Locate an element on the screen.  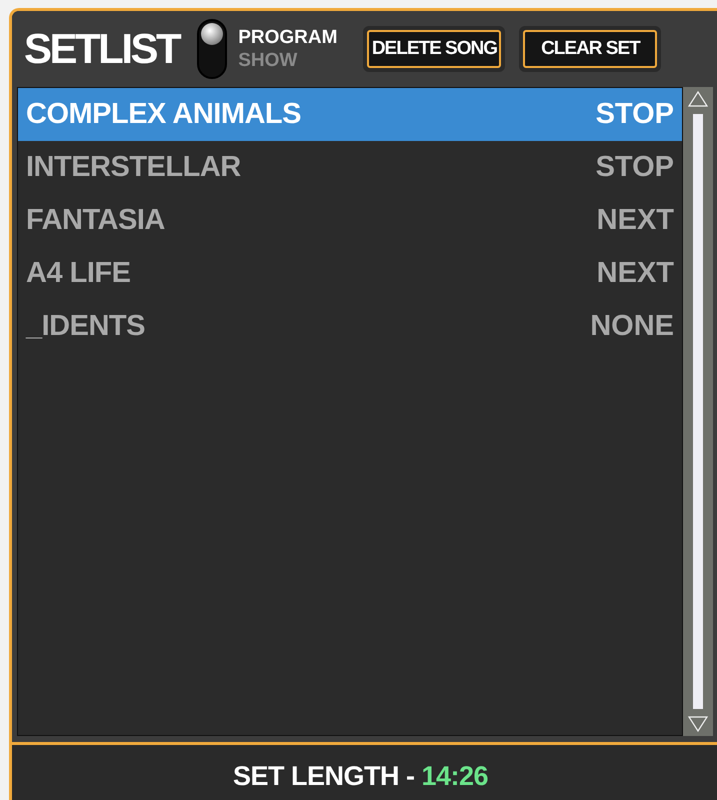
song-action: NONE is located at coordinates (632, 326).